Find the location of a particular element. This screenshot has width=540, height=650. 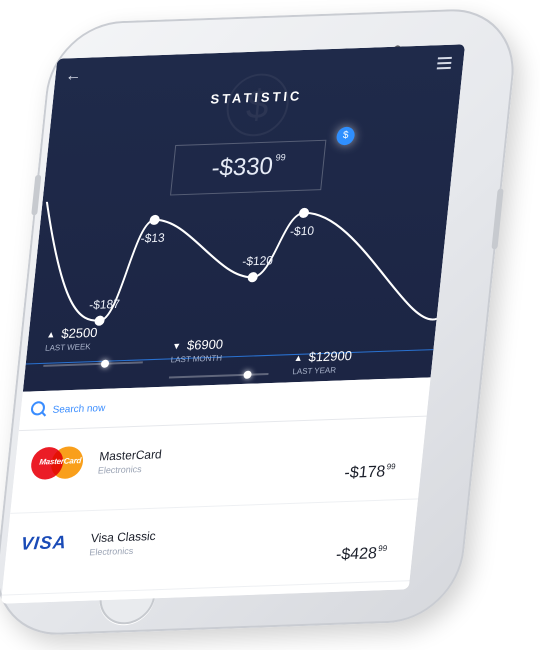

menu-icon is located at coordinates (444, 63).